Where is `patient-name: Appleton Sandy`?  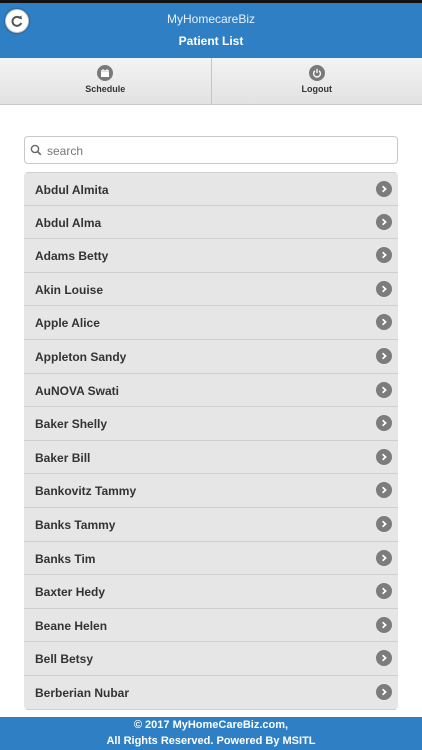
patient-name: Appleton Sandy is located at coordinates (81, 356).